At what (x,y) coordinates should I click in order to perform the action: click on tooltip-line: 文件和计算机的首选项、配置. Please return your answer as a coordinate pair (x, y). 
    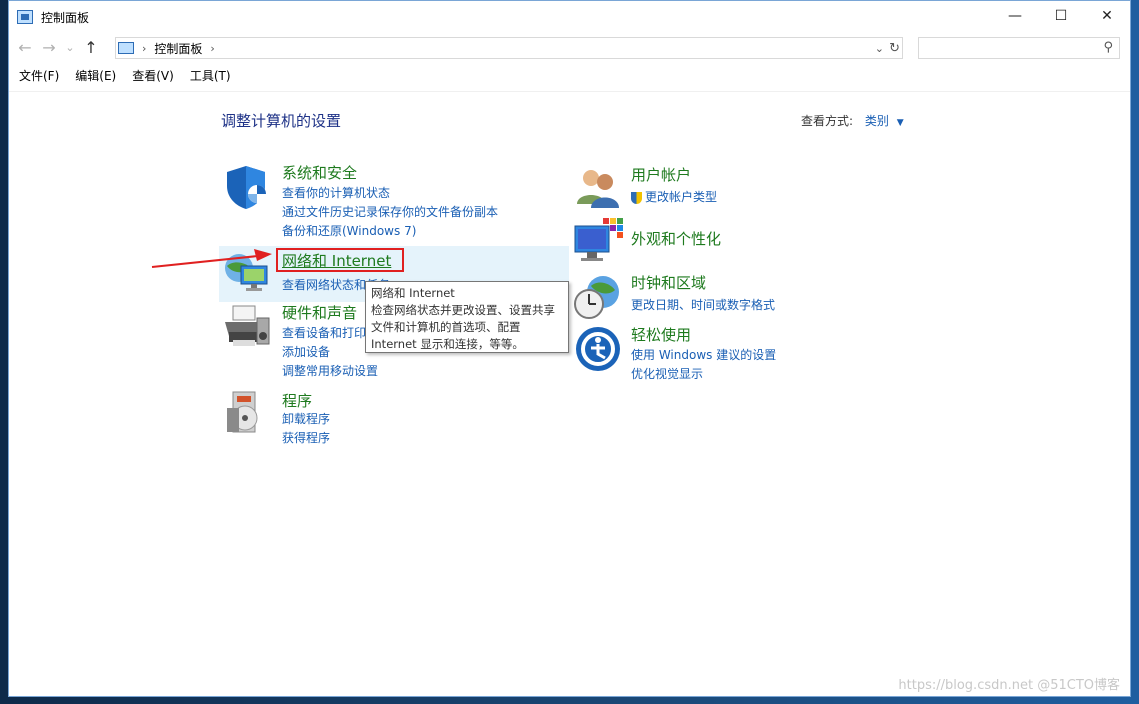
    Looking at the image, I should click on (446, 327).